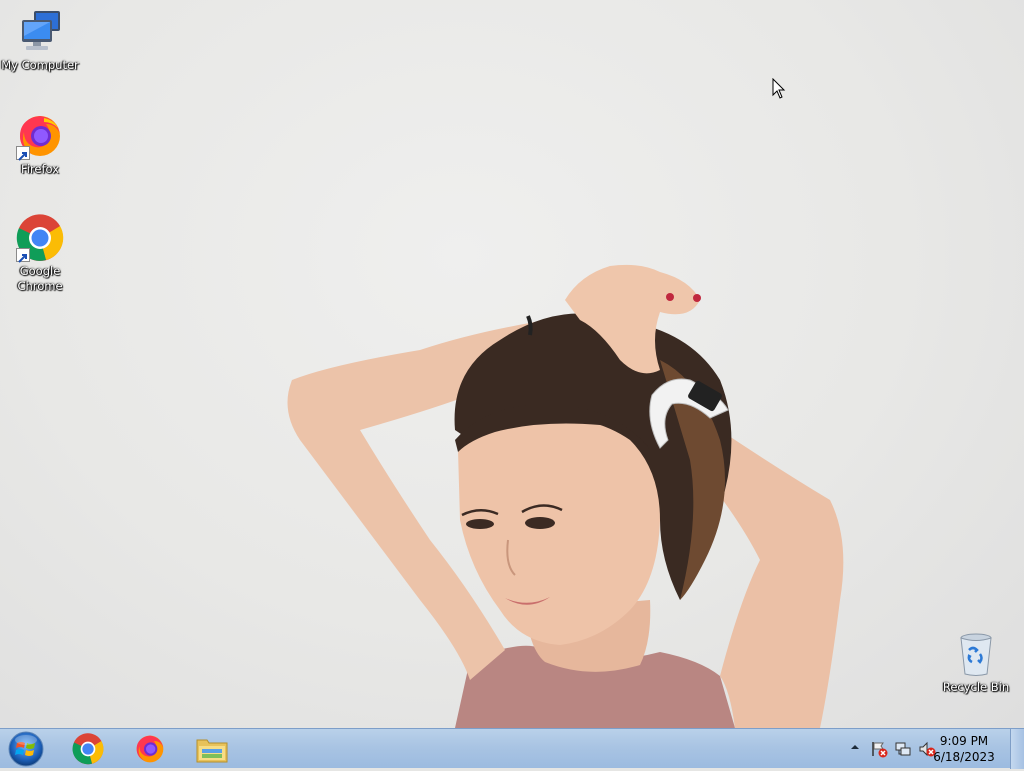  I want to click on desktop-icon-google-chrome: Google Chrome, so click(40, 254).